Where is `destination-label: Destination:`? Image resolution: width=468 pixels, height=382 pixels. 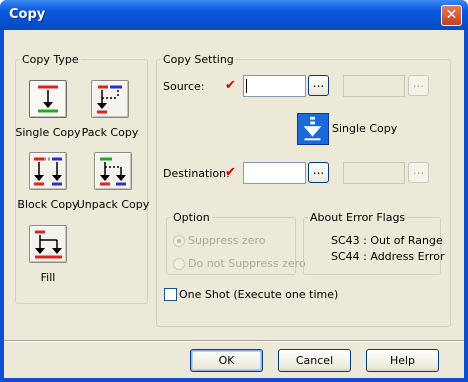
destination-label: Destination: is located at coordinates (196, 173).